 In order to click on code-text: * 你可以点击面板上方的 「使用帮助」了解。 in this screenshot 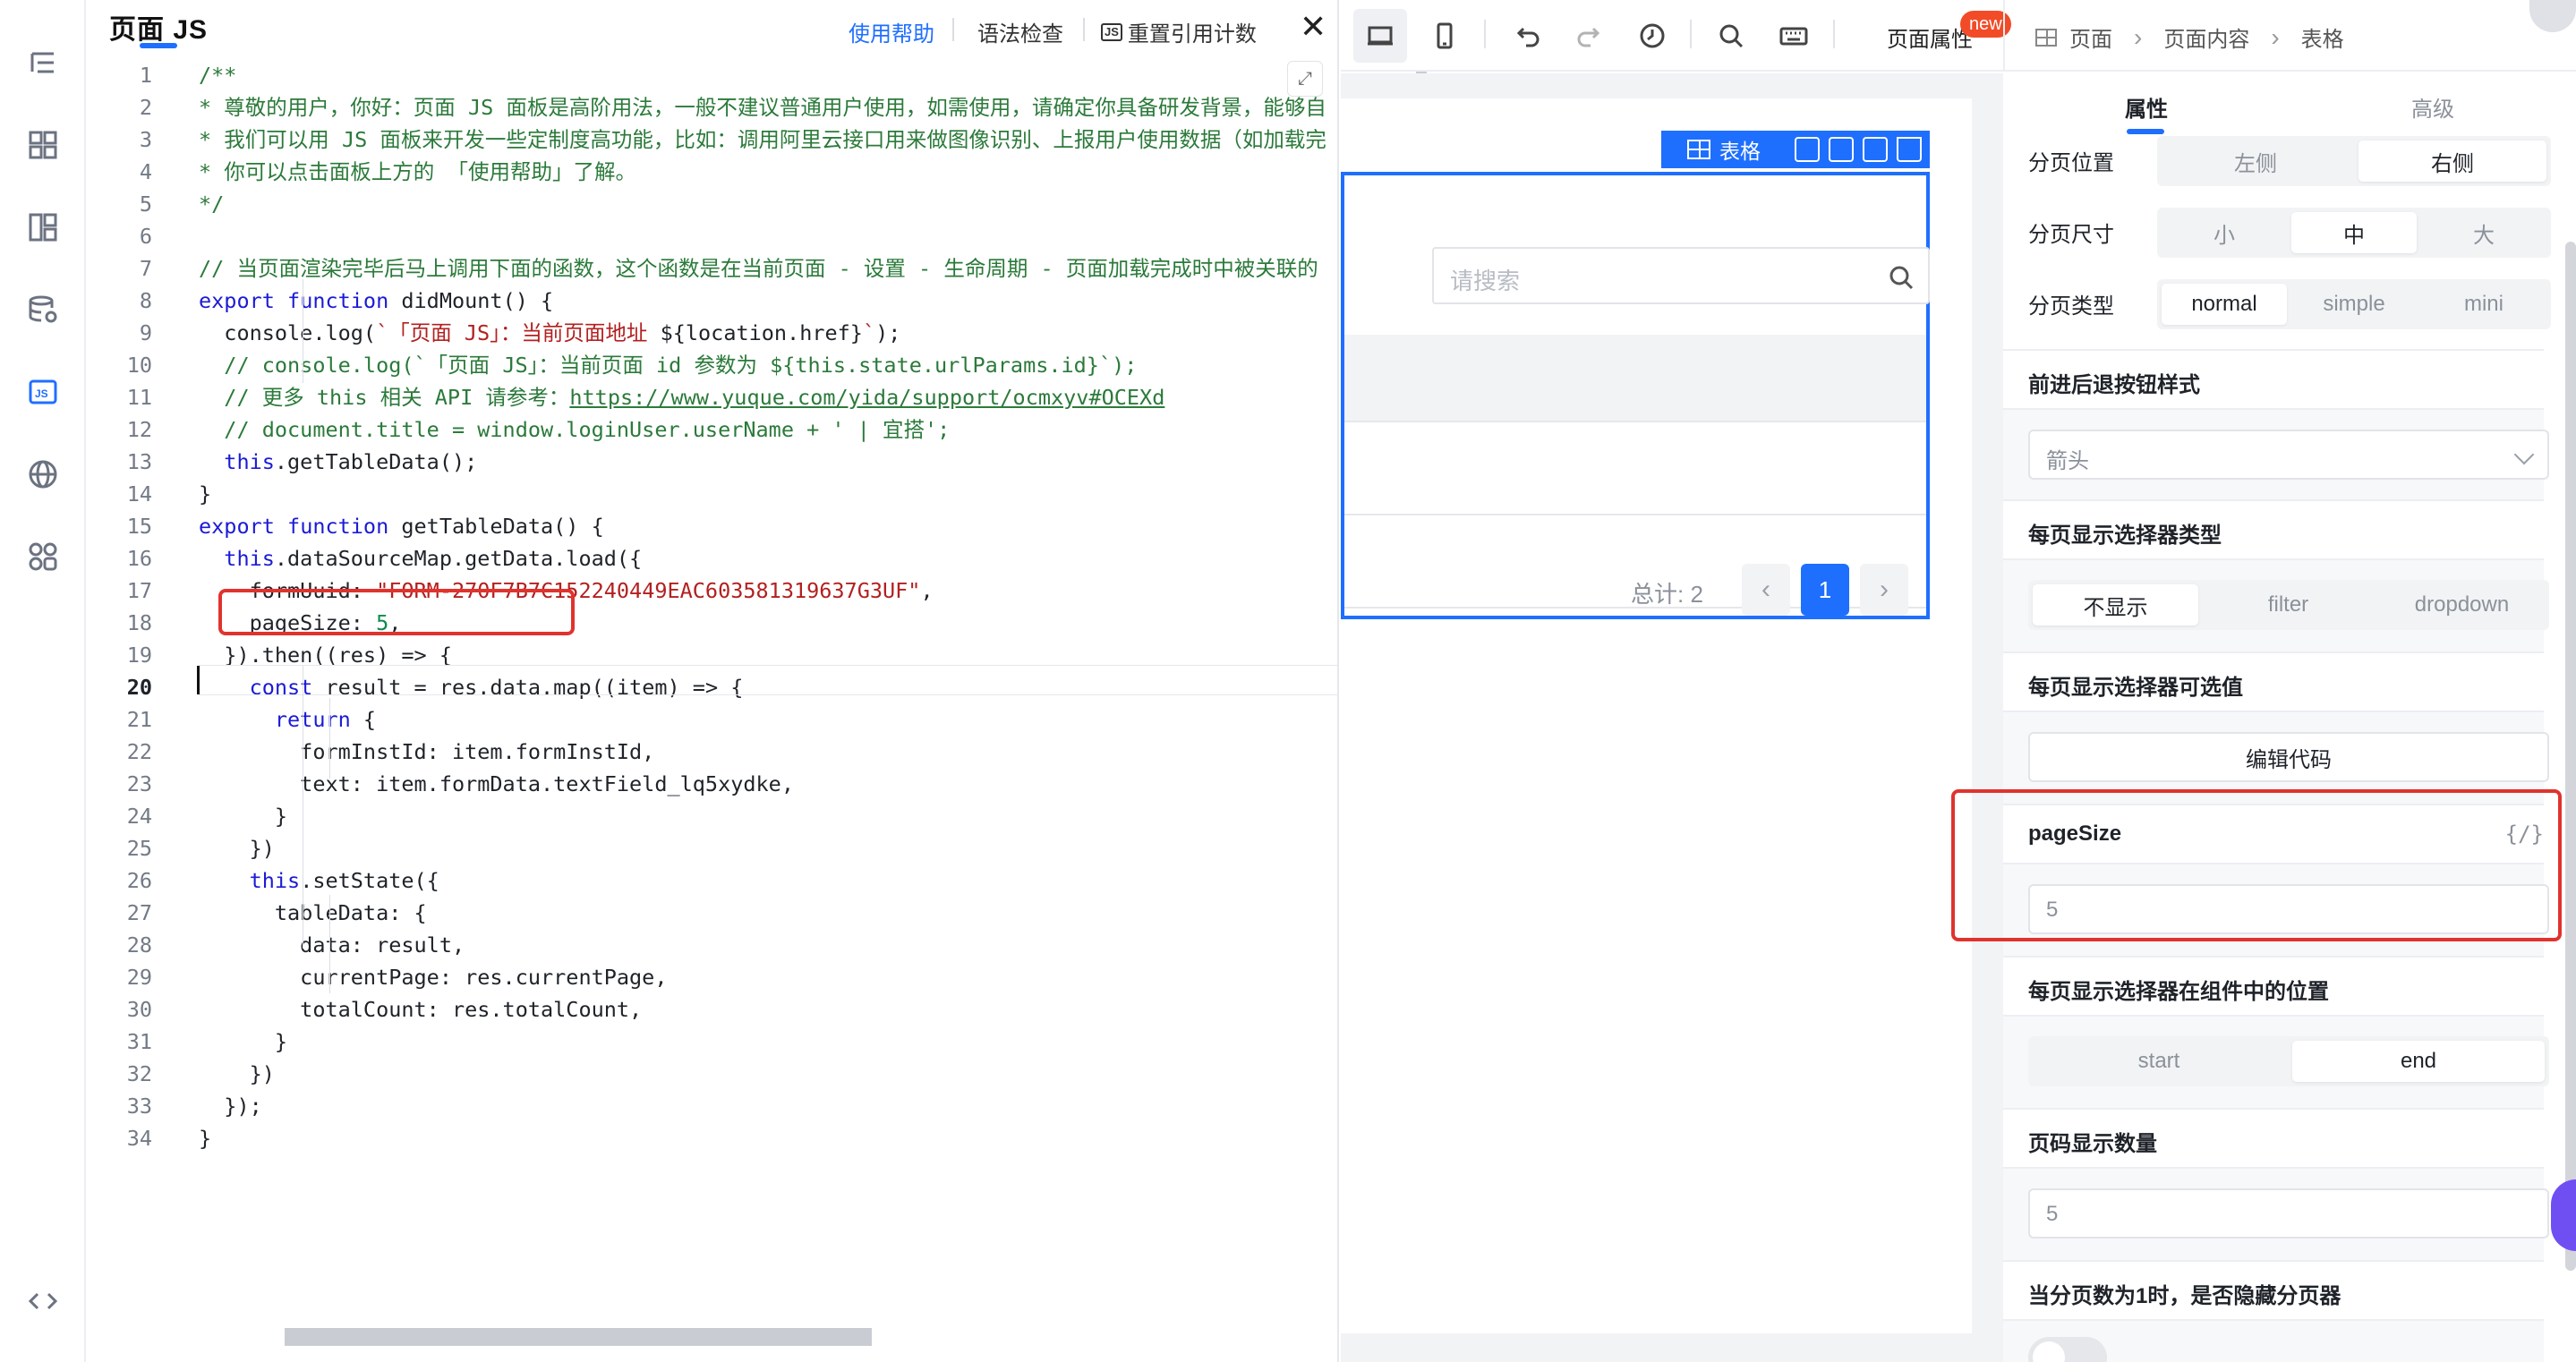, I will do `click(417, 172)`.